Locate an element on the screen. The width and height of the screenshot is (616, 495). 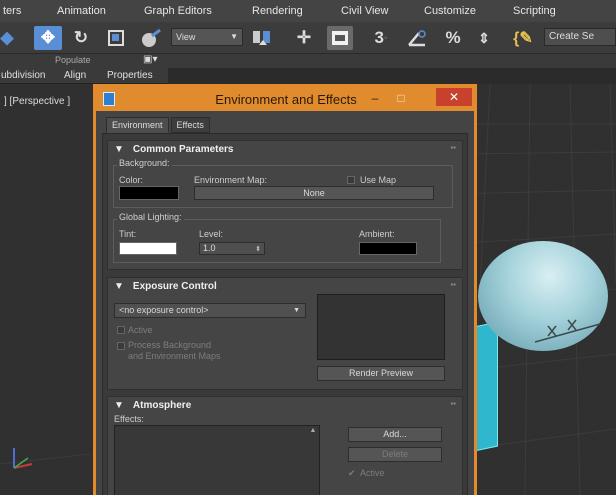
subdivision-tab: ubdivision is located at coordinates (23, 75).